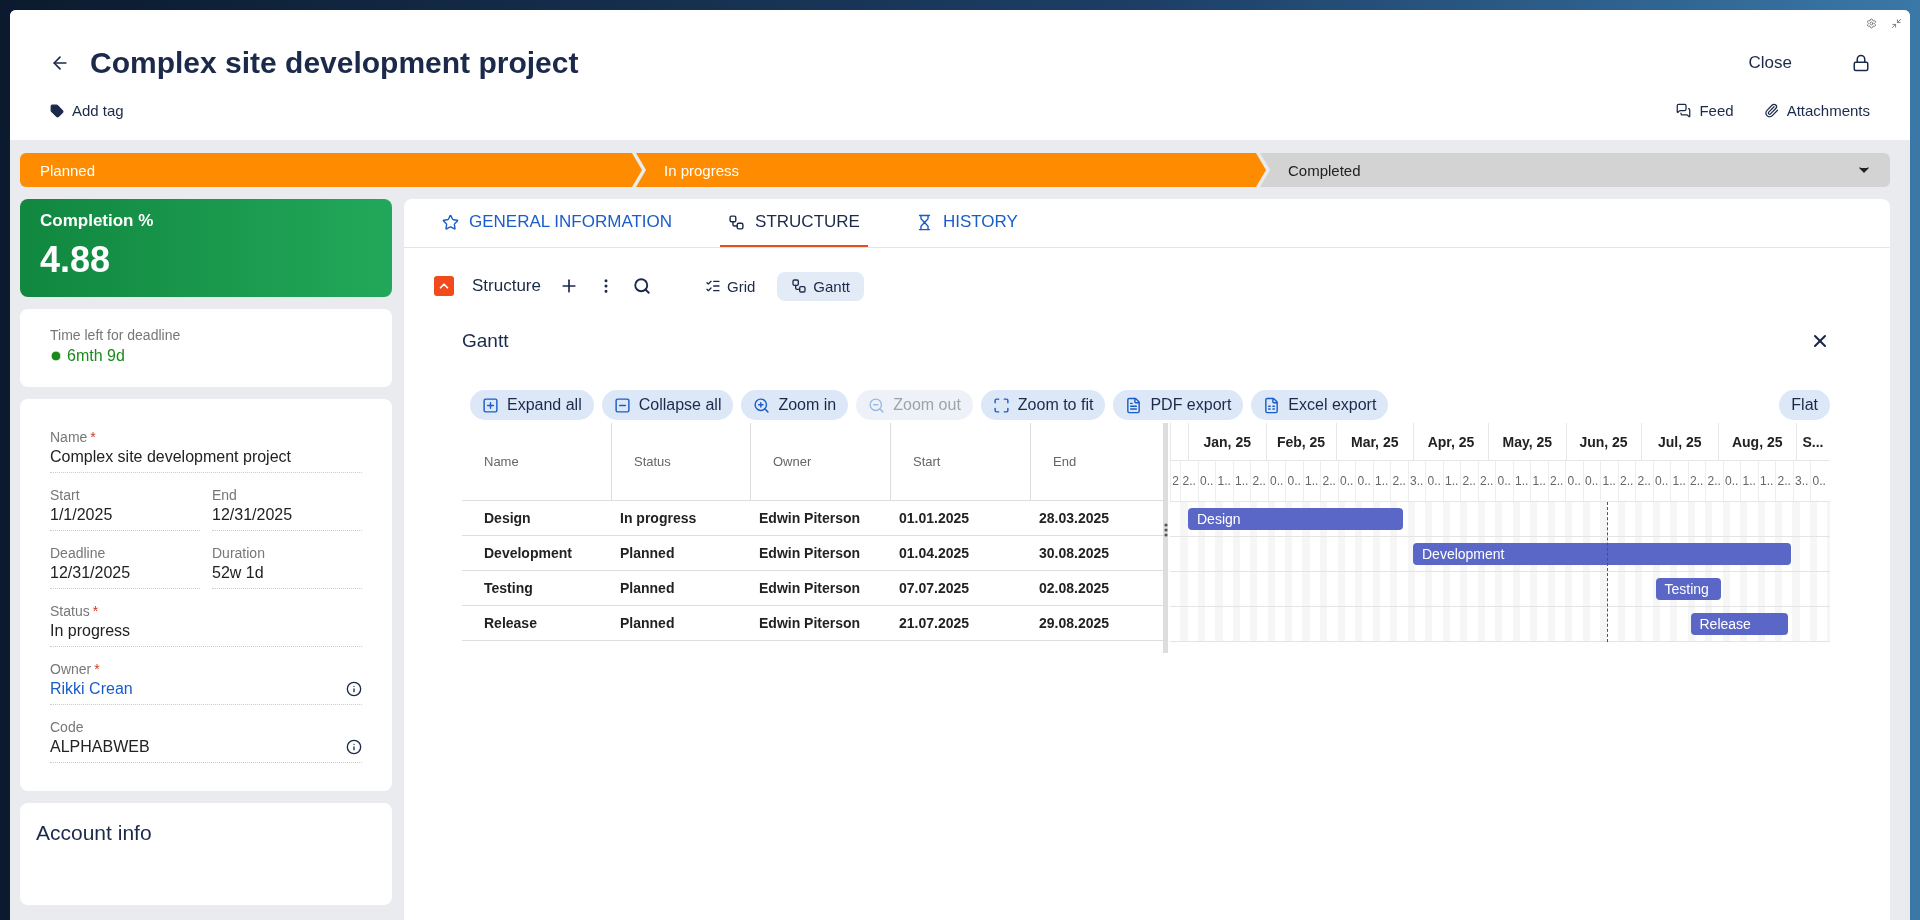 The image size is (1920, 920). What do you see at coordinates (238, 553) in the screenshot?
I see `field-label: Duration` at bounding box center [238, 553].